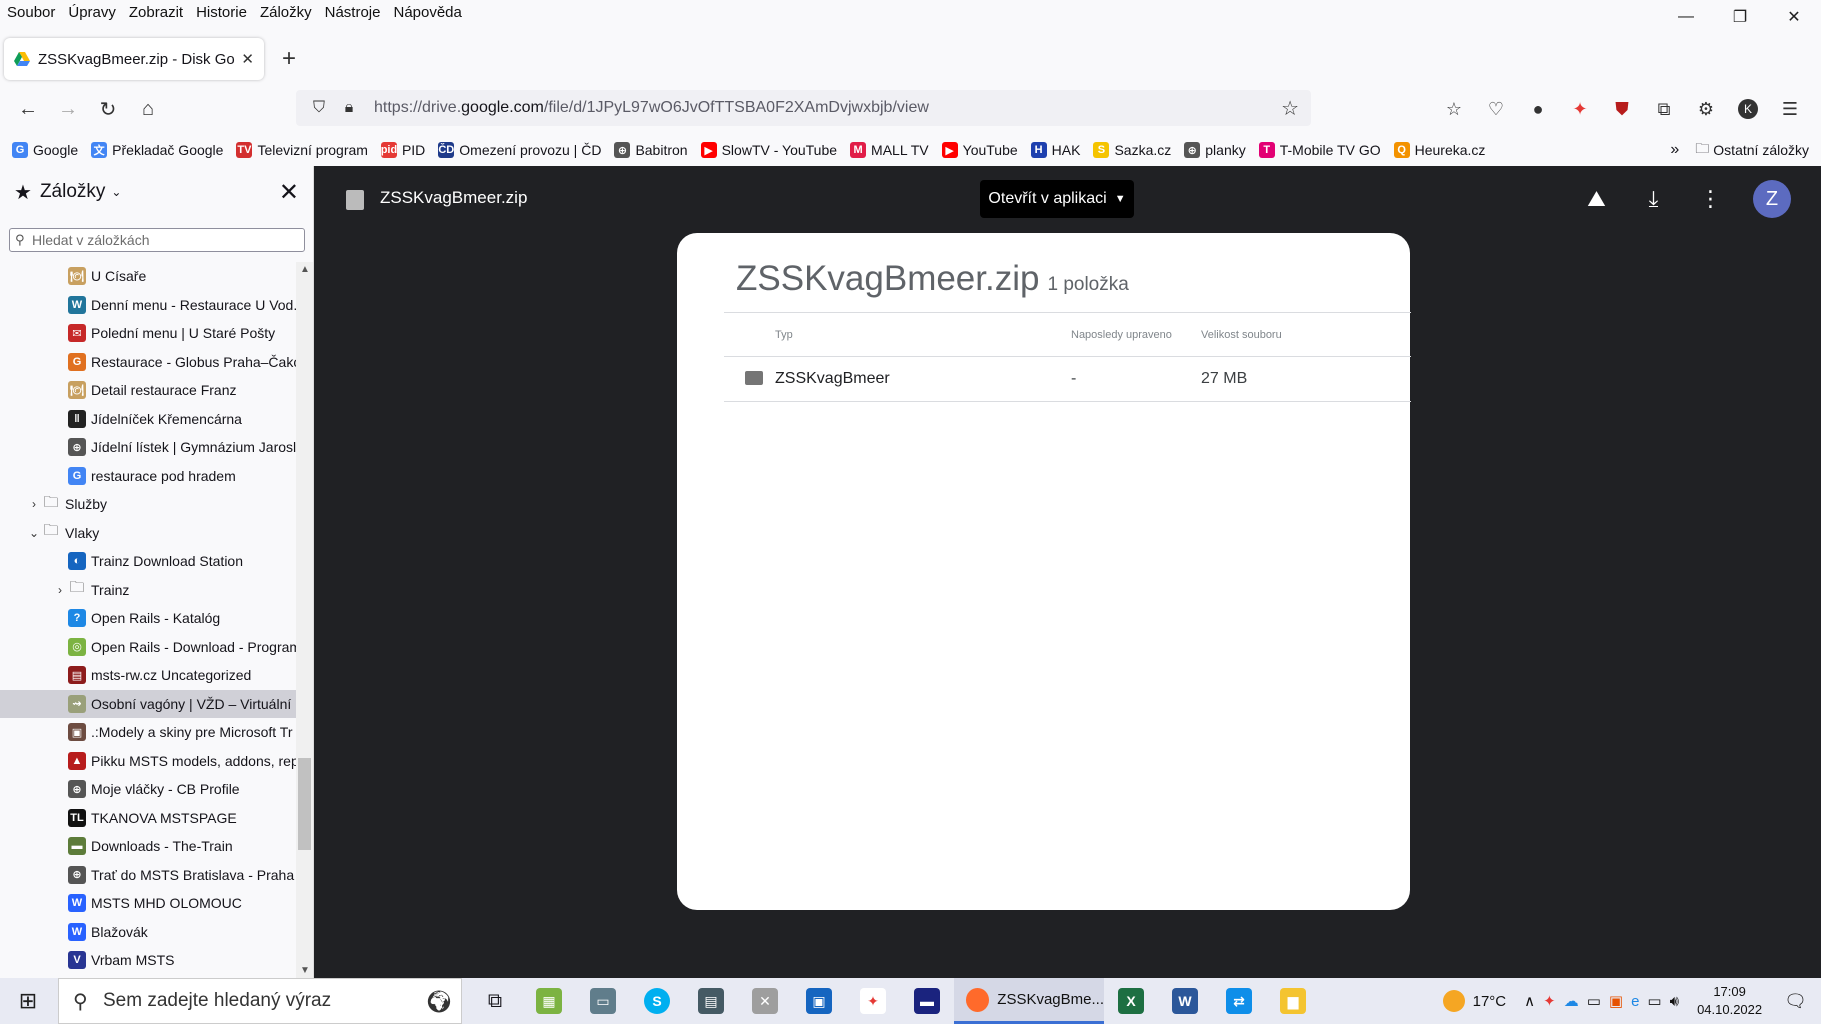  What do you see at coordinates (1622, 109) in the screenshot?
I see `ublock-icon: ⛊` at bounding box center [1622, 109].